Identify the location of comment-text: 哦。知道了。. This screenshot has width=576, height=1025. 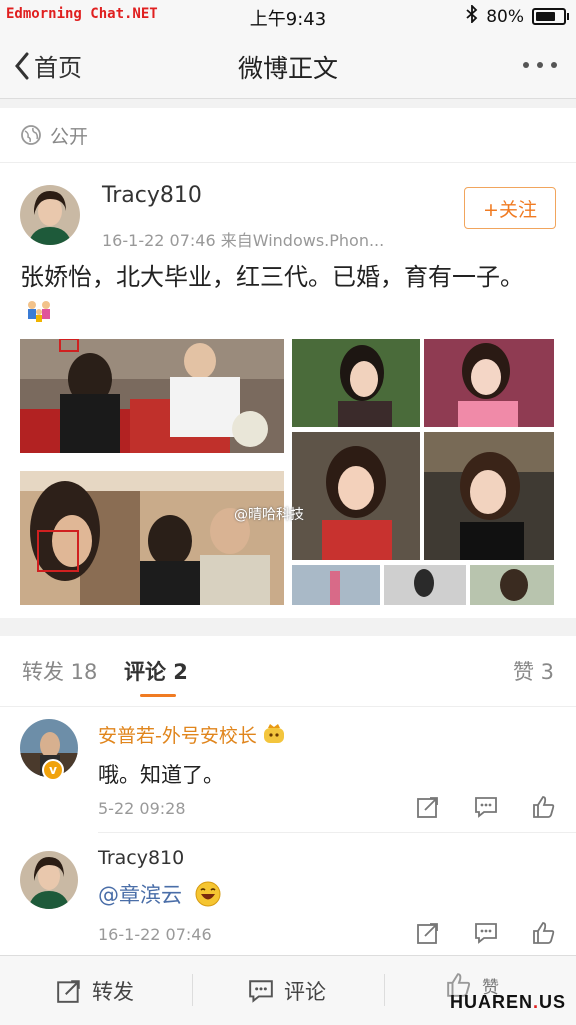
(161, 775).